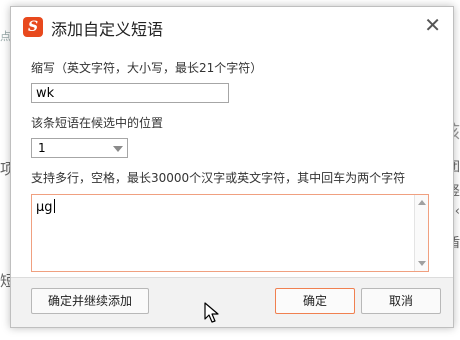 This screenshot has width=460, height=340. I want to click on close-icon: ✕, so click(432, 25).